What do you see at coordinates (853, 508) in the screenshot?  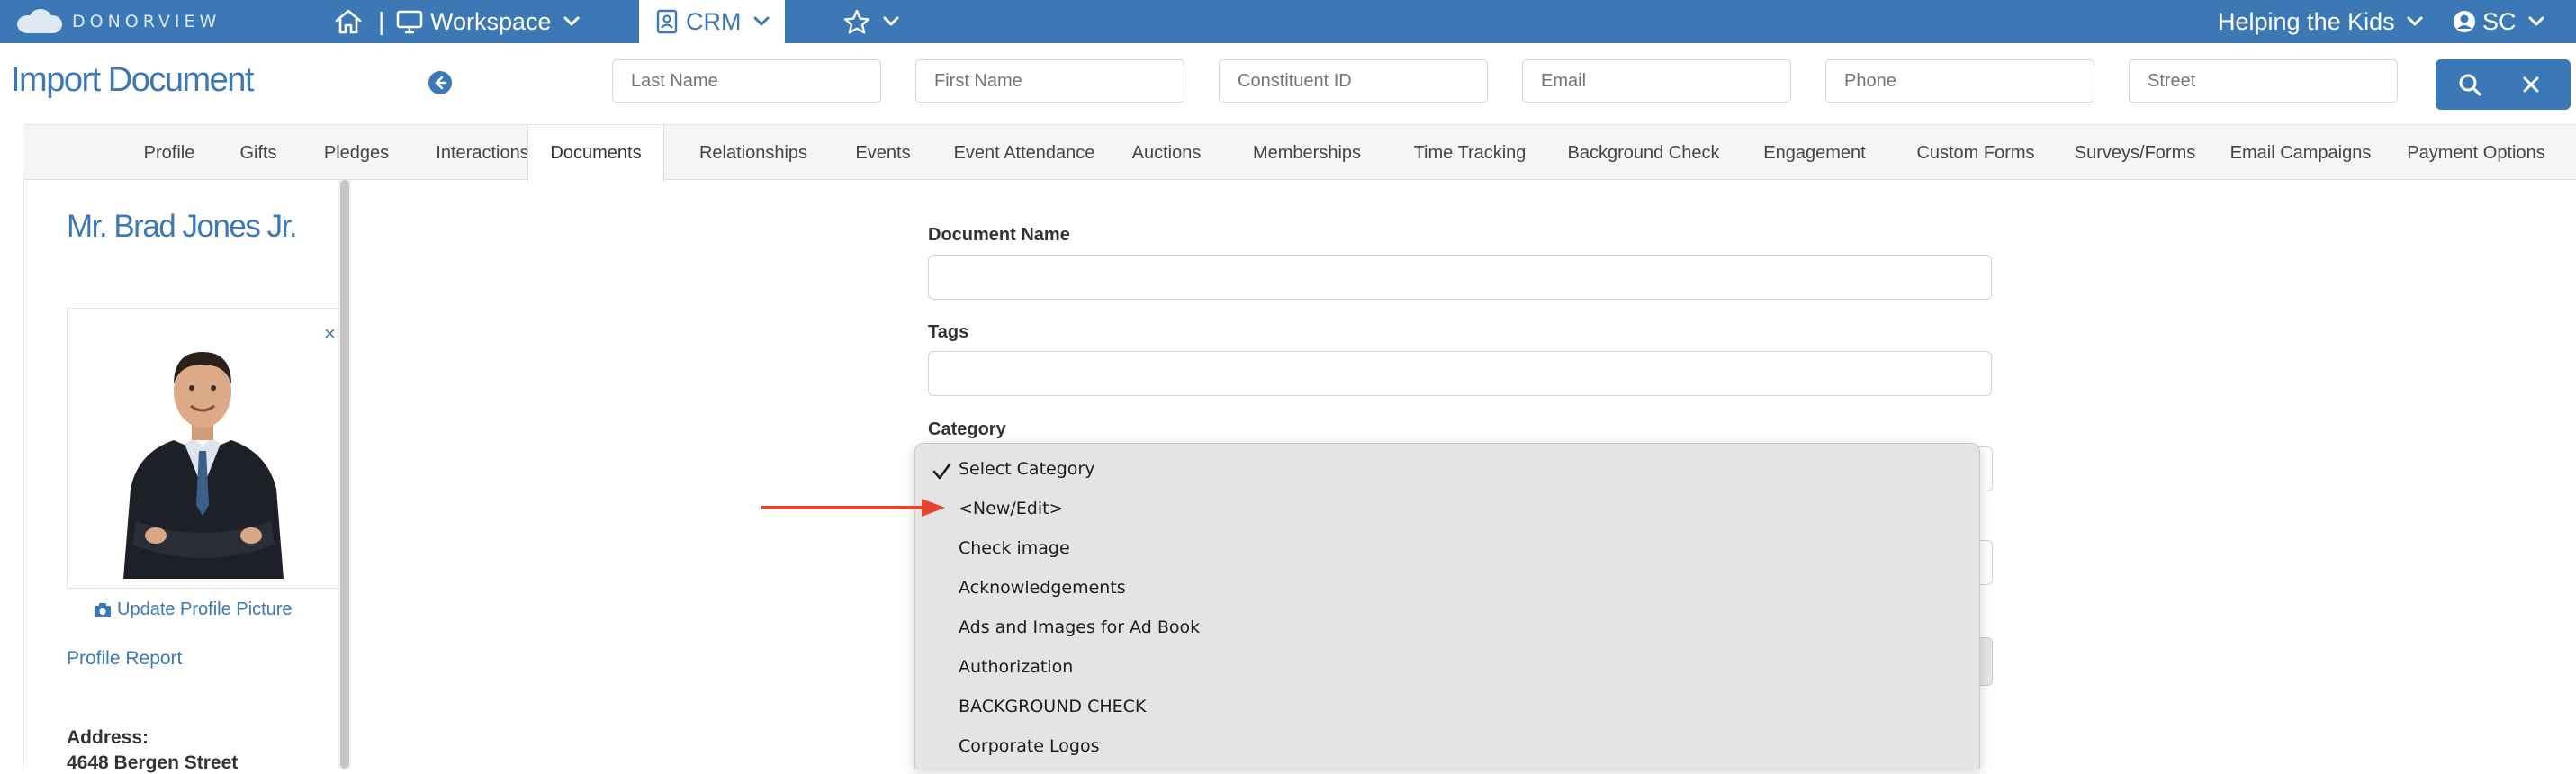 I see `annotation-arrow-icon` at bounding box center [853, 508].